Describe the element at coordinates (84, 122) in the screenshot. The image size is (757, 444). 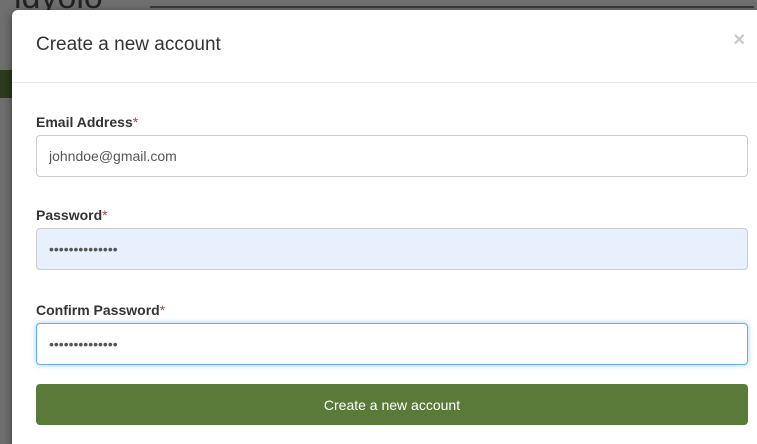
I see `email-label-text: Email Address` at that location.